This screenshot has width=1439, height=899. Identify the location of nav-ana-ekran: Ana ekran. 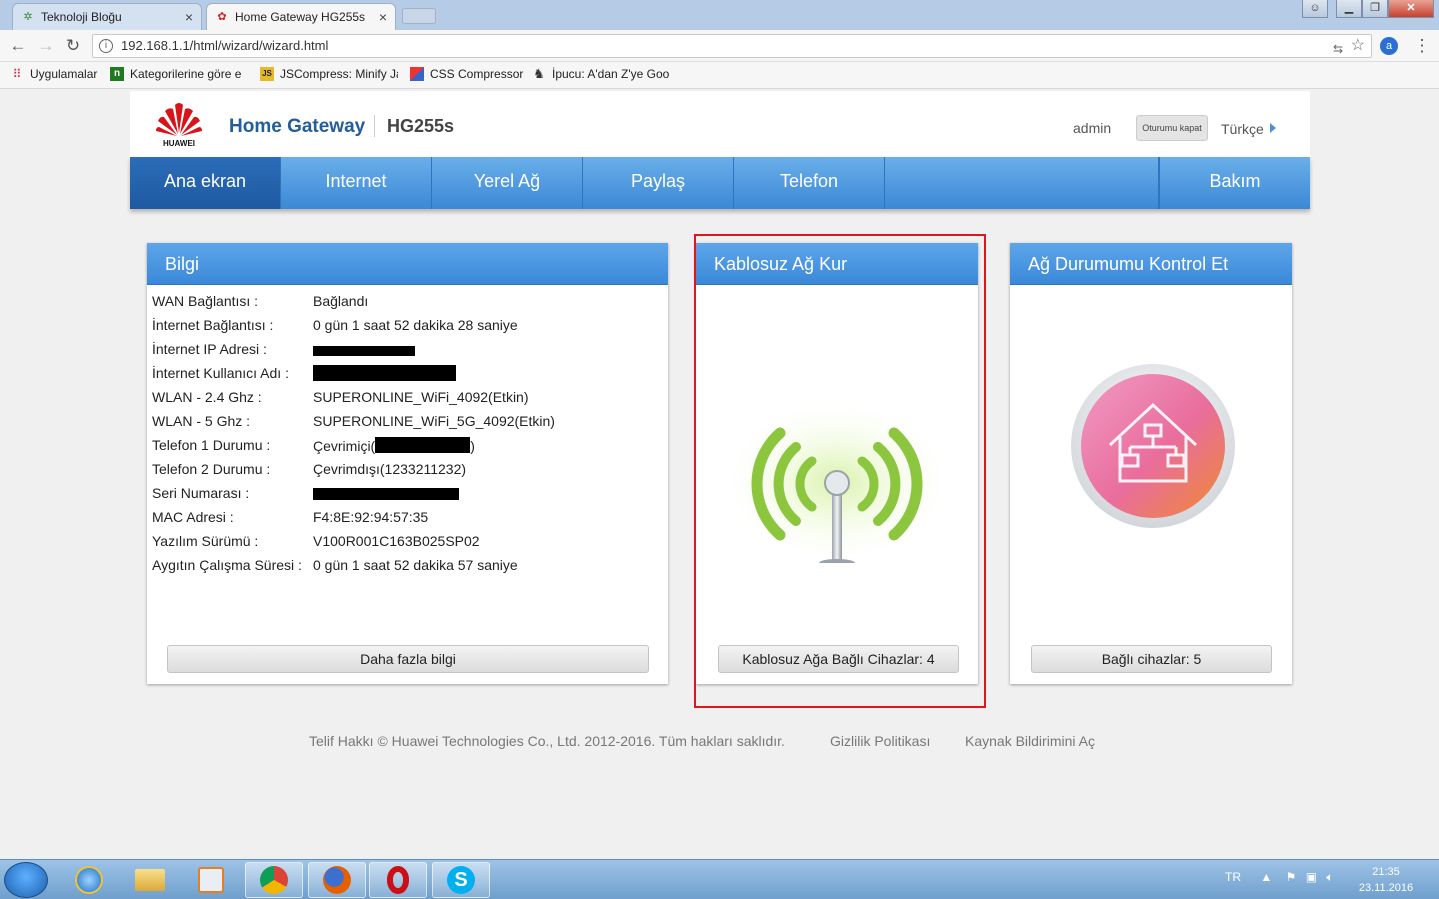
(205, 183).